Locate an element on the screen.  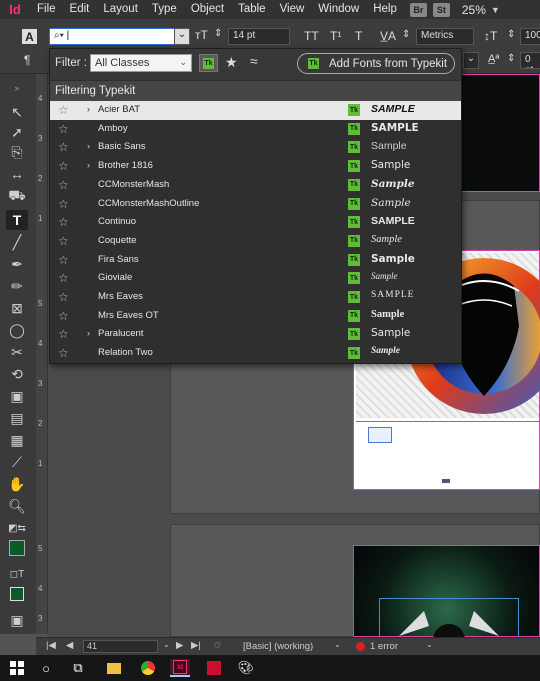
frame-handle is located at coordinates (446, 481).